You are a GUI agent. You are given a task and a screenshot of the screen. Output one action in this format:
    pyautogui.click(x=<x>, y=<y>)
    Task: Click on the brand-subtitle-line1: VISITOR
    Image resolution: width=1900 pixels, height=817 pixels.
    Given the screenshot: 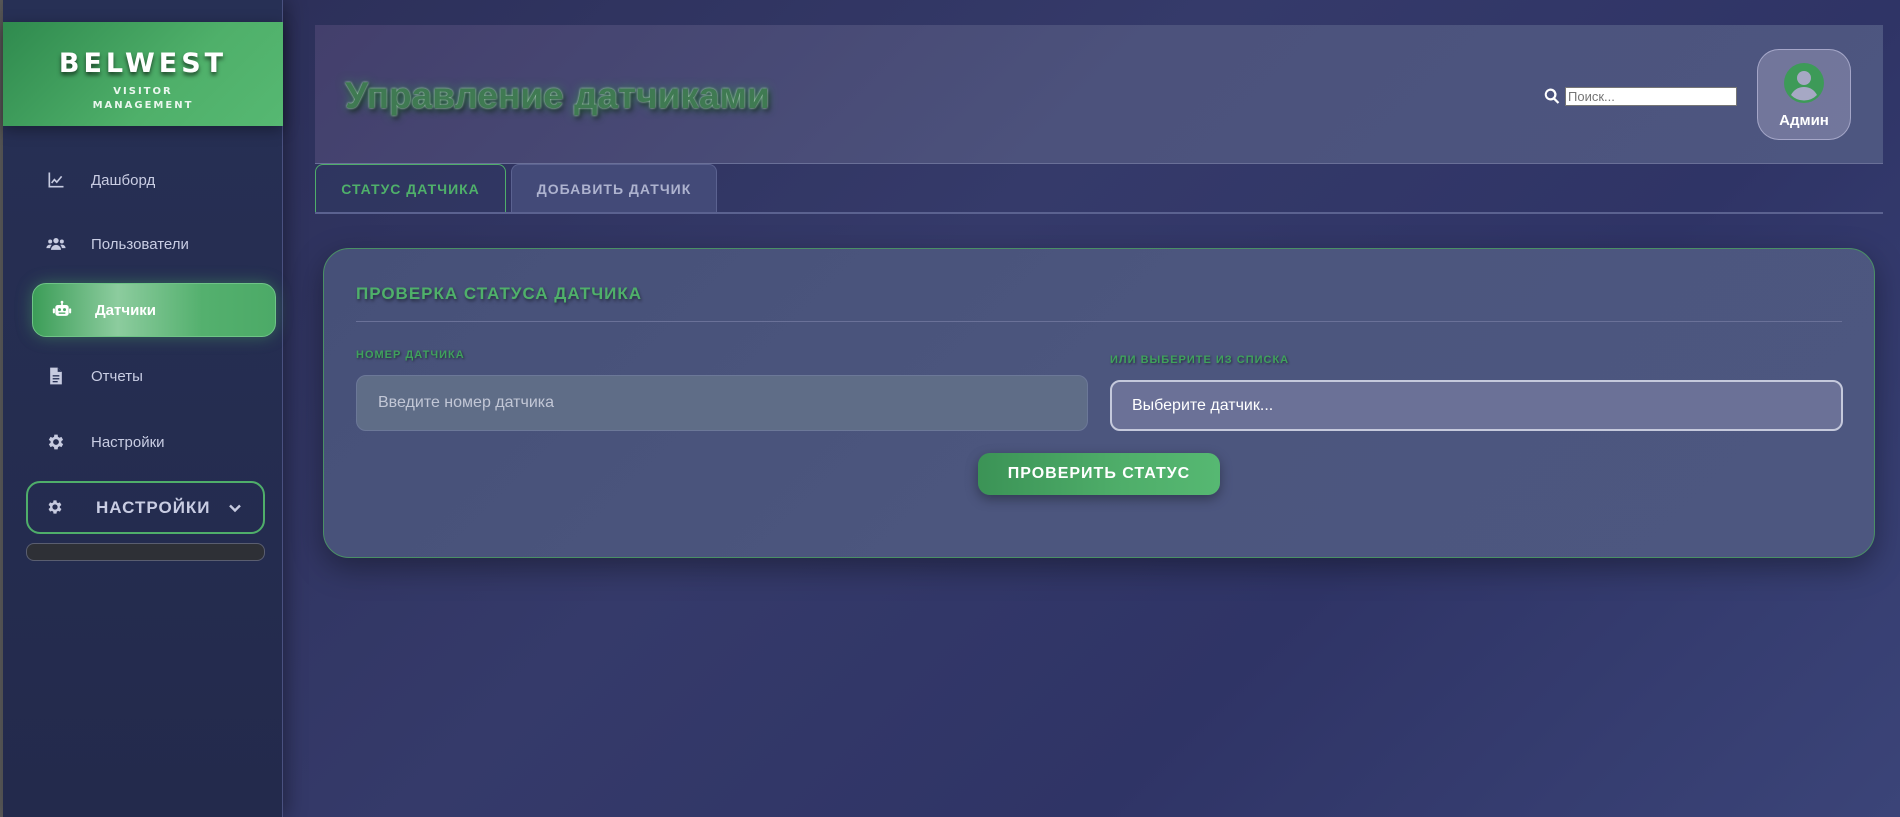 What is the action you would take?
    pyautogui.click(x=143, y=91)
    